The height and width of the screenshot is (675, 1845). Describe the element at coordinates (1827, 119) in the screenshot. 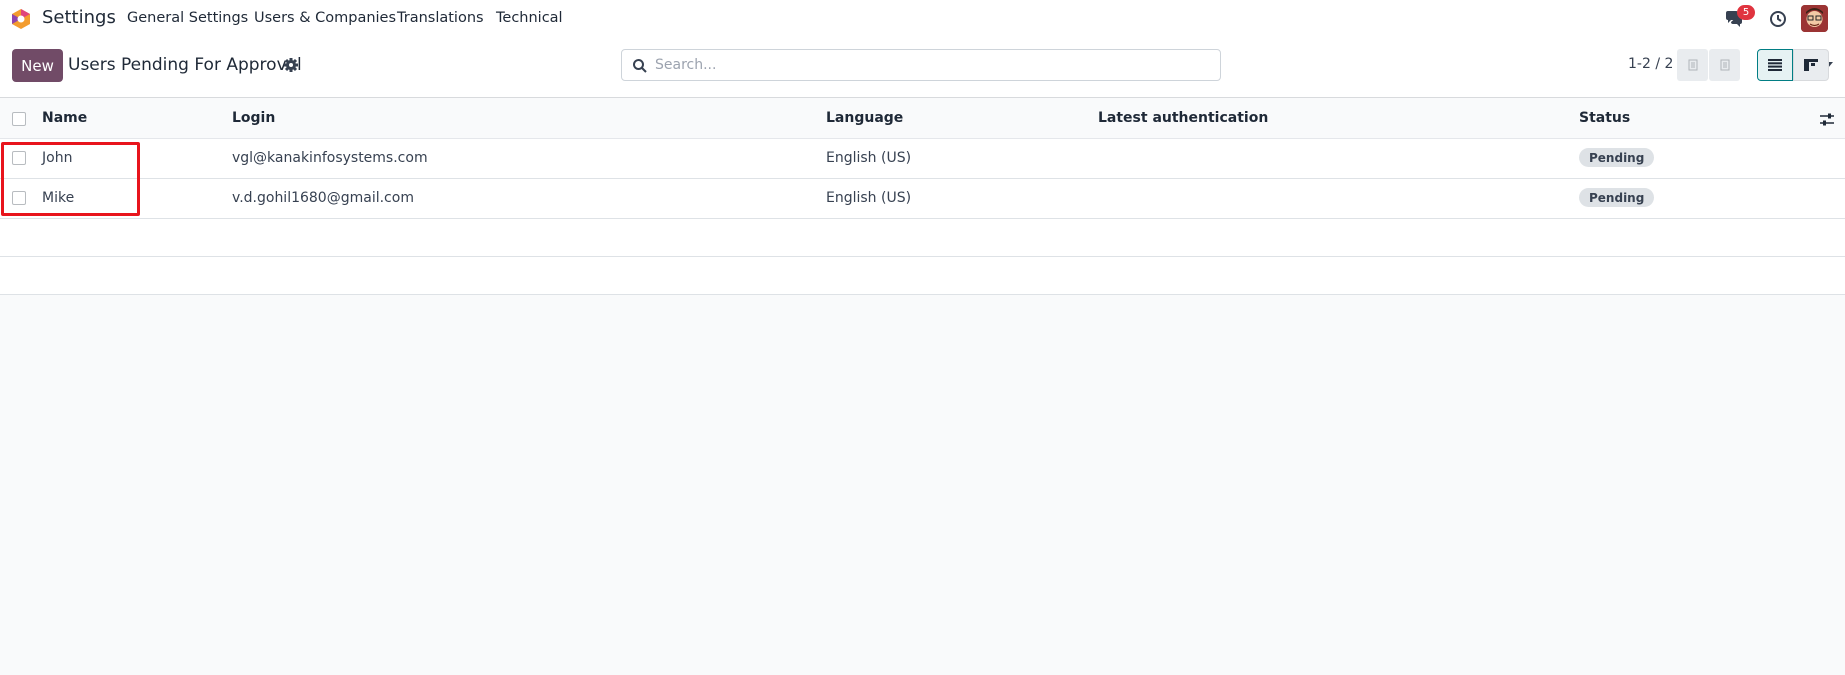

I see `optional-columns-icon` at that location.